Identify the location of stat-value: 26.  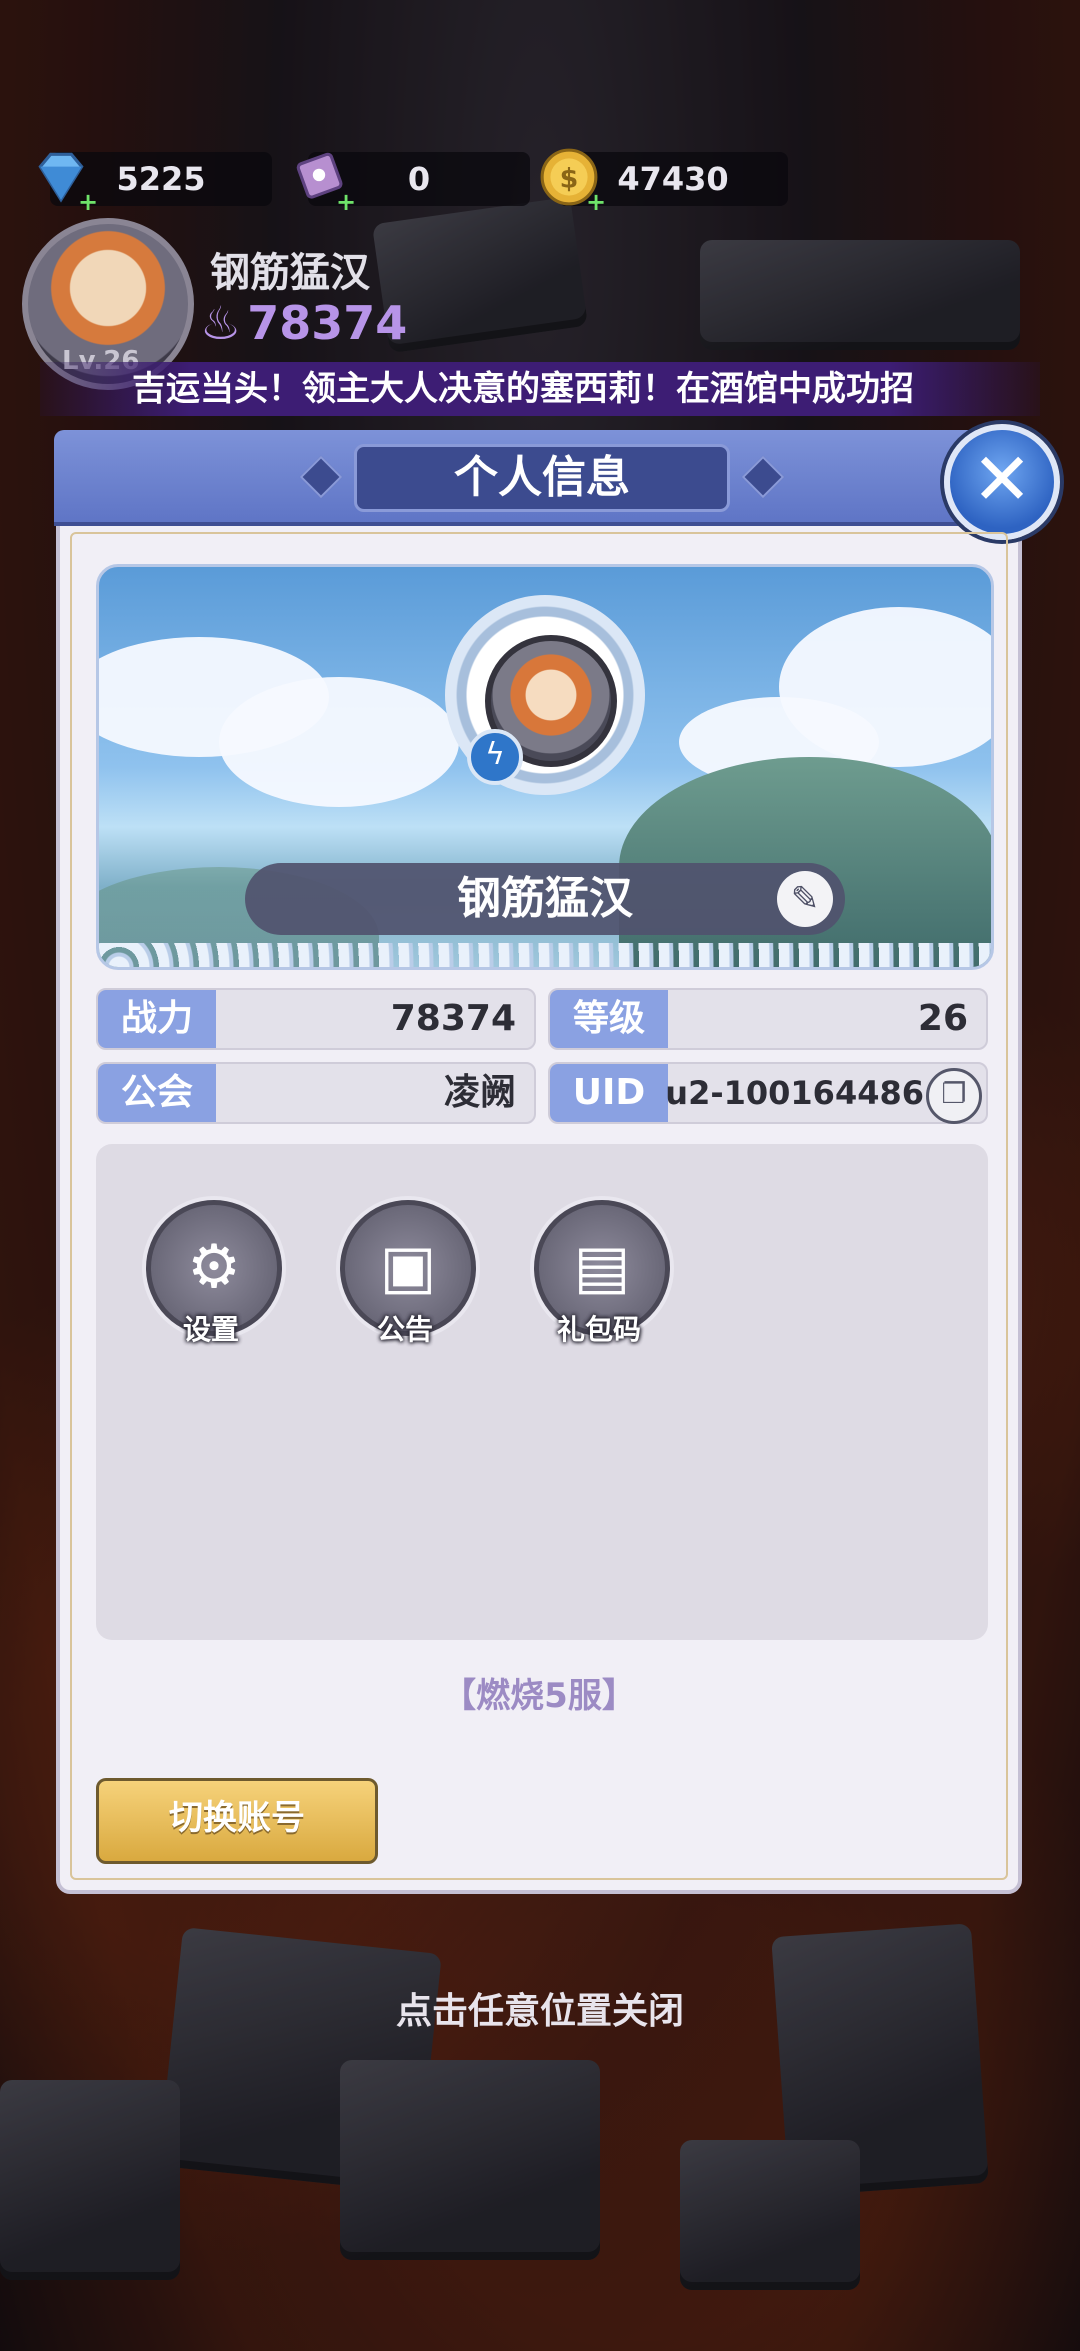
(942, 1018).